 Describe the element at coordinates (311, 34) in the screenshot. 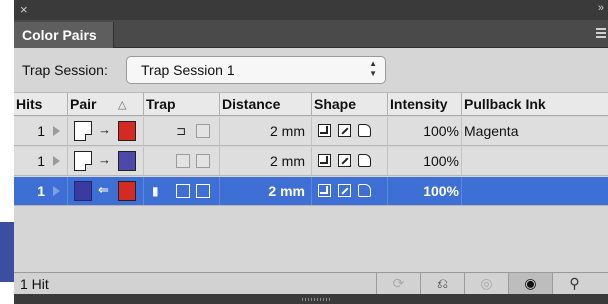

I see `tab-strip: Color Pairs` at that location.